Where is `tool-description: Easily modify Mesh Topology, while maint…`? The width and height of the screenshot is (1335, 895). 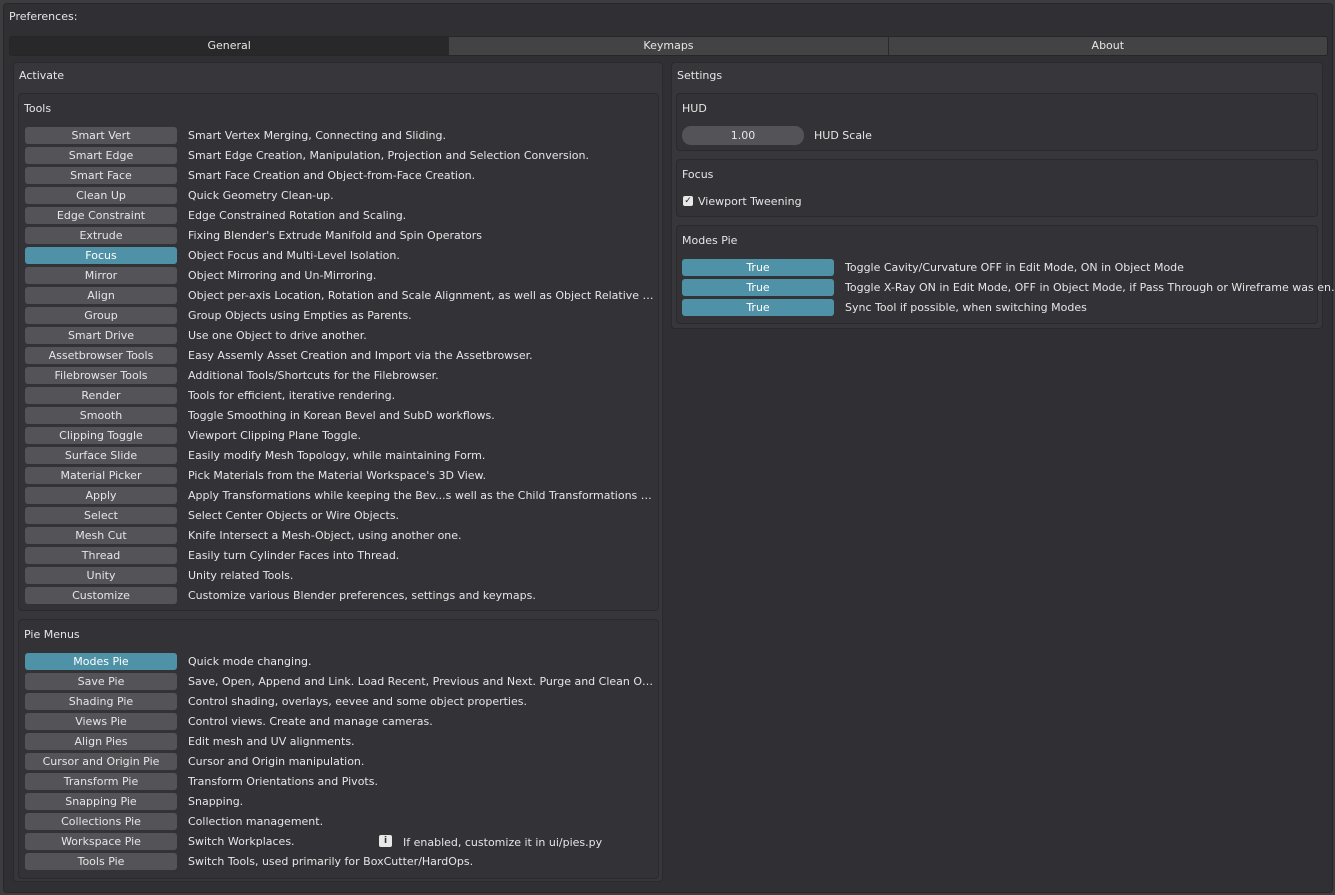 tool-description: Easily modify Mesh Topology, while maint… is located at coordinates (337, 455).